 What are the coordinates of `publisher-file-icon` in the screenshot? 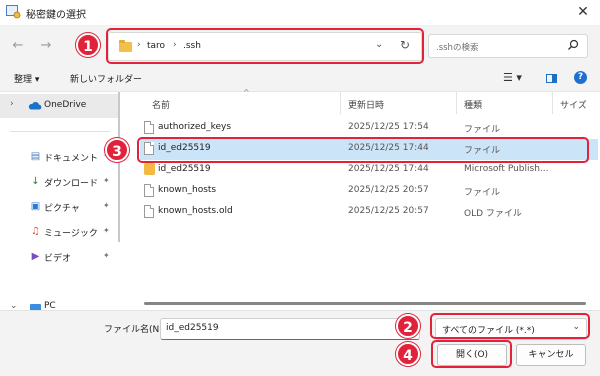 It's located at (149, 169).